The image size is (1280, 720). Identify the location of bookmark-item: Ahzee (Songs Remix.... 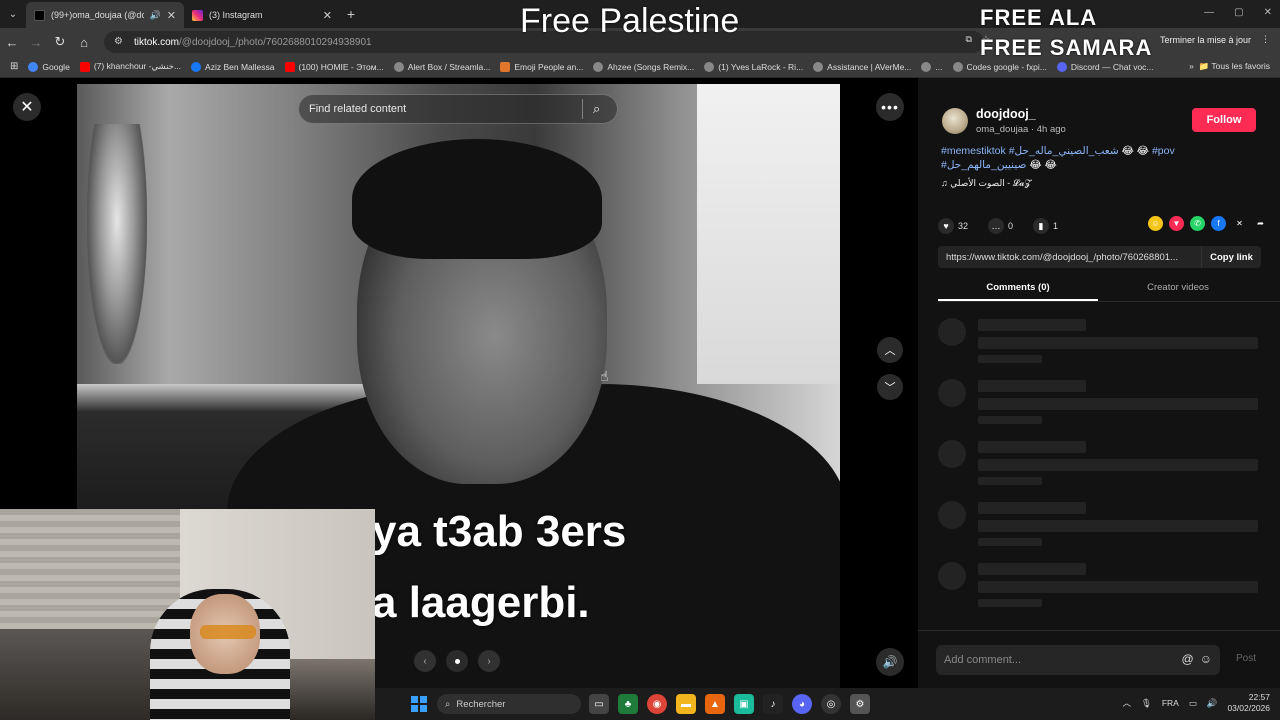
(643, 66).